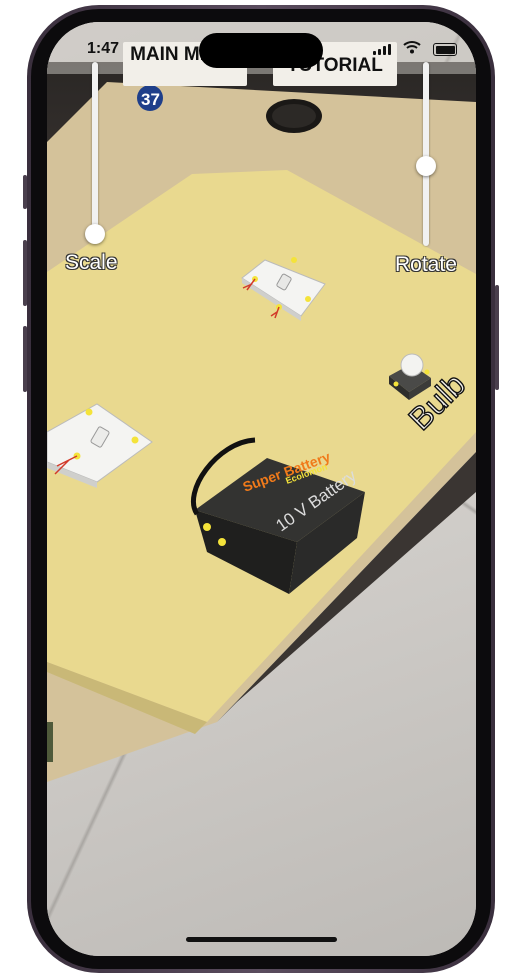 Image resolution: width=523 pixels, height=979 pixels. I want to click on cellular-signal-icon, so click(382, 49).